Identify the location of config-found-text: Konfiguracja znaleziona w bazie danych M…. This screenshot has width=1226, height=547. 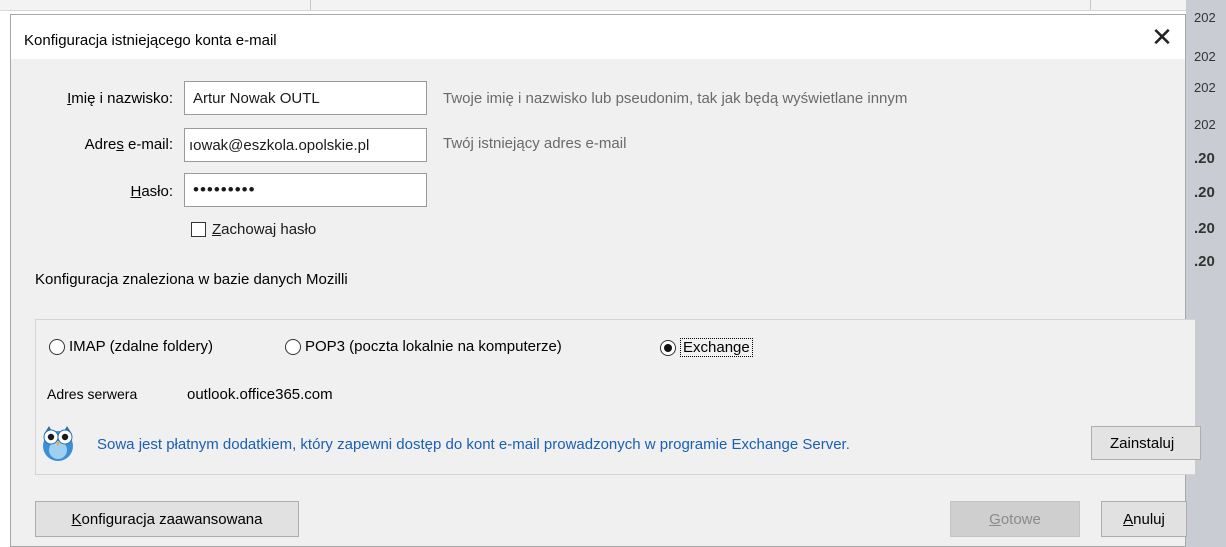
(191, 279).